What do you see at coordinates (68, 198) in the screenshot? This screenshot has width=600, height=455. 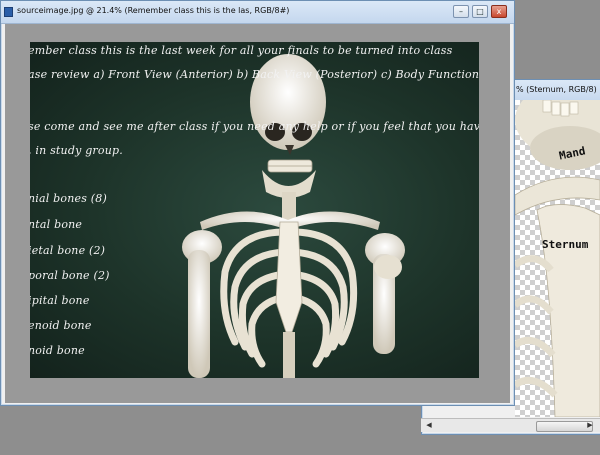 I see `bone-list-item: nial bones (8)` at bounding box center [68, 198].